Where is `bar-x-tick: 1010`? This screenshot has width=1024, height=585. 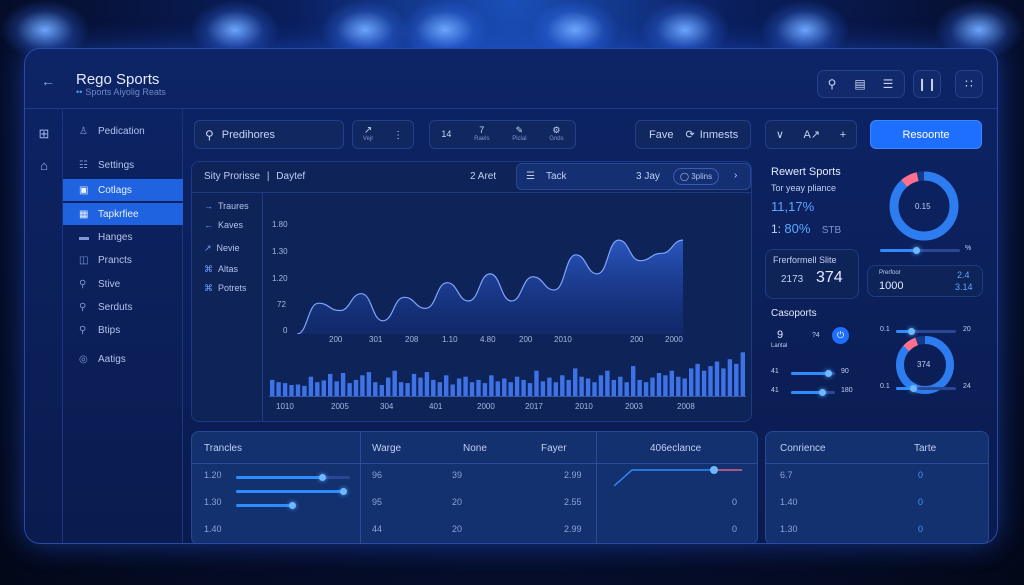 bar-x-tick: 1010 is located at coordinates (285, 406).